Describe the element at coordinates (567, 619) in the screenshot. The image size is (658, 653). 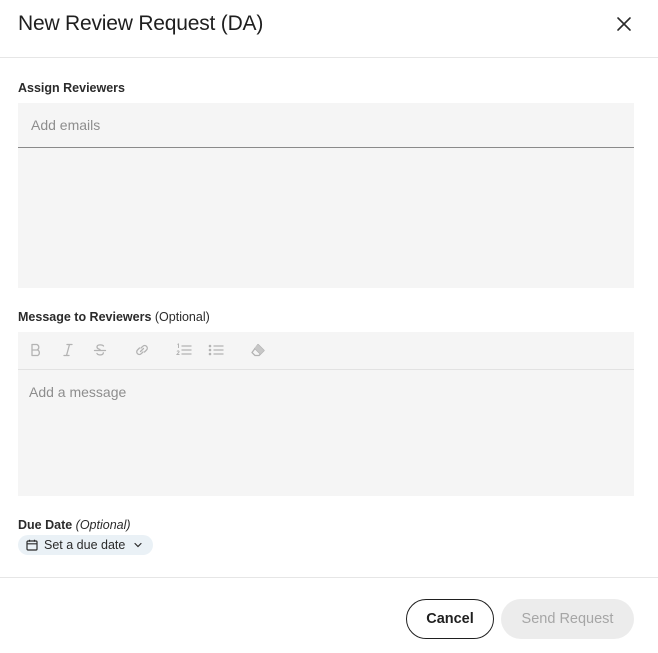
I see `send-request-button: Send Request` at that location.